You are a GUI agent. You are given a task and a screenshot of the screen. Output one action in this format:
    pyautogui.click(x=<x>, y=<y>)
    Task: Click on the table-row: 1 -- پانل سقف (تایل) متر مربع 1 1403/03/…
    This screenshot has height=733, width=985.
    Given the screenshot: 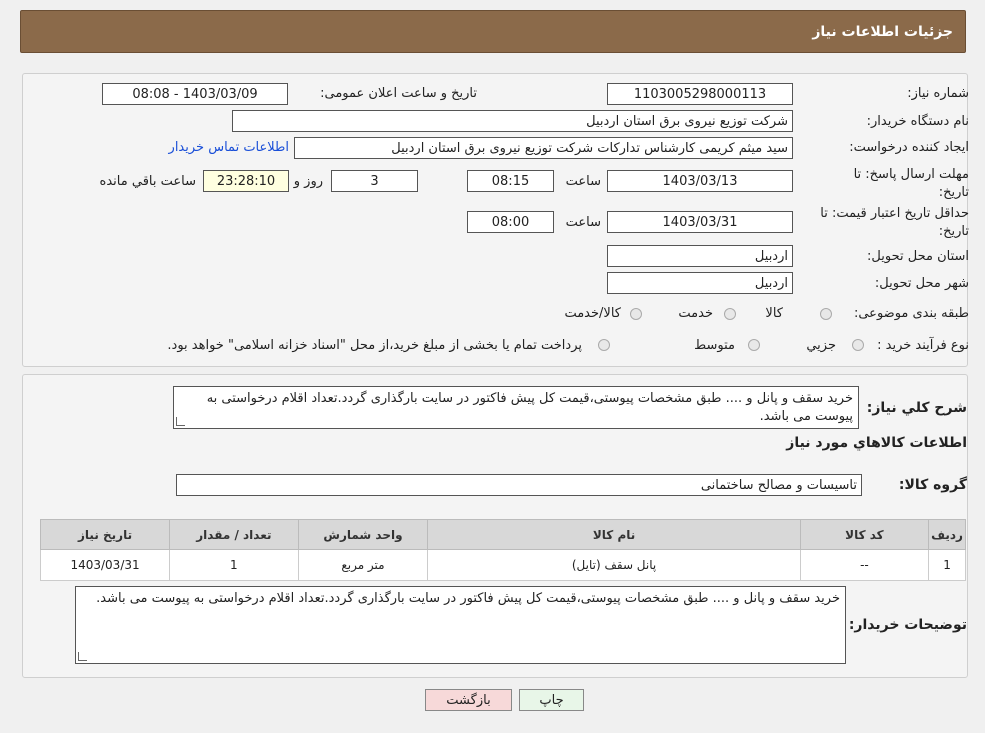 What is the action you would take?
    pyautogui.click(x=502, y=565)
    